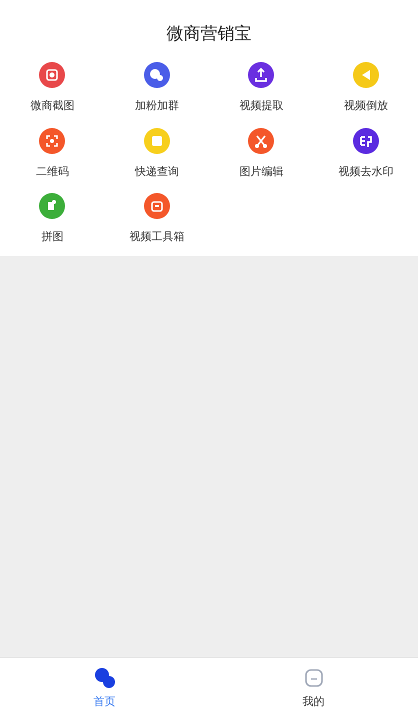  Describe the element at coordinates (366, 154) in the screenshot. I see `tool-button: 视频去水印` at that location.